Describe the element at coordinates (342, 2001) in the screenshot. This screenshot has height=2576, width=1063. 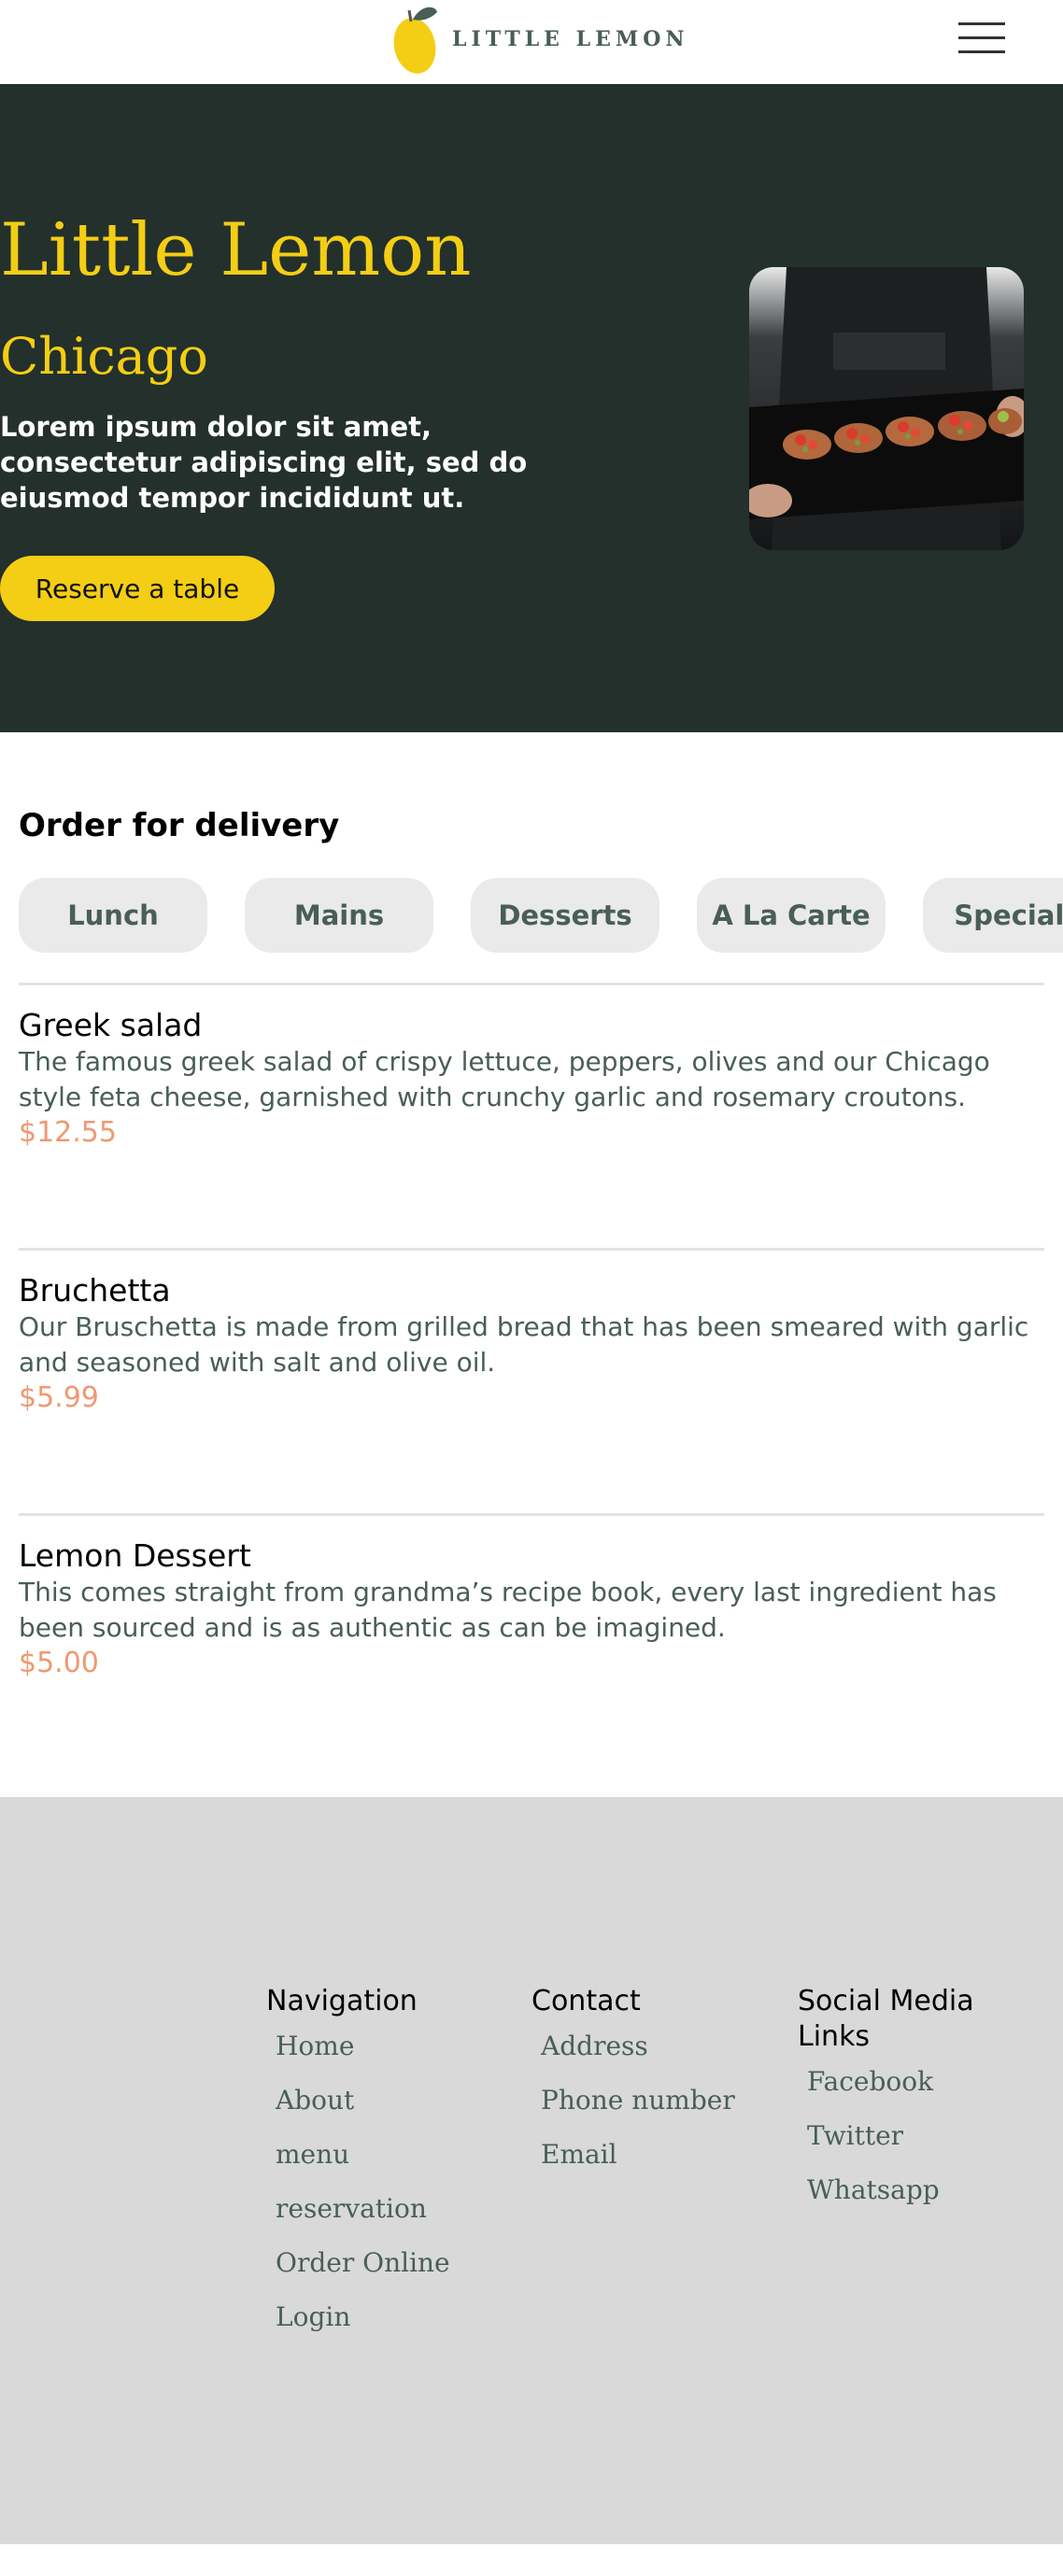
I see `footer-navigation-title: Navigation` at that location.